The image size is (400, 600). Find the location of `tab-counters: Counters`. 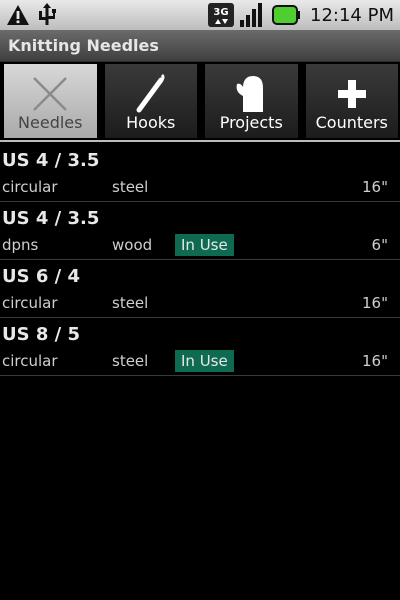

tab-counters: Counters is located at coordinates (351, 101).